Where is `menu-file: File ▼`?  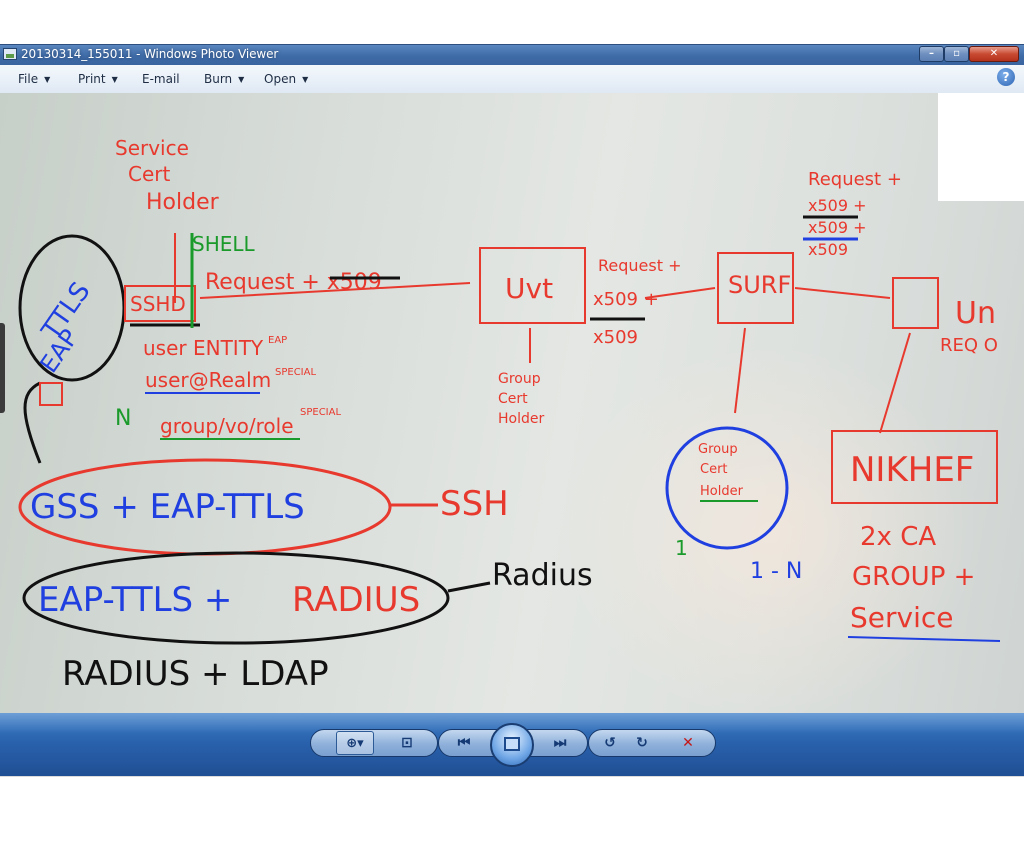
menu-file: File ▼ is located at coordinates (34, 79).